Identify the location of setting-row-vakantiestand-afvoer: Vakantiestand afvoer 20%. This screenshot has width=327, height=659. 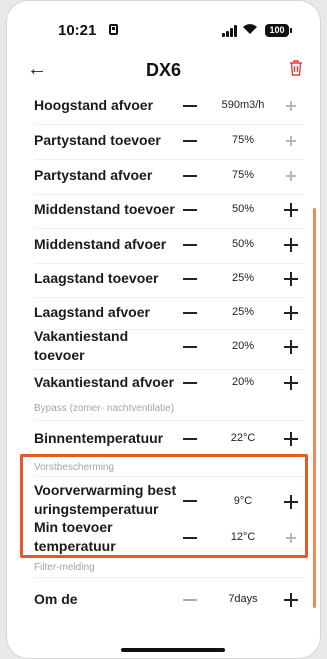
(169, 383).